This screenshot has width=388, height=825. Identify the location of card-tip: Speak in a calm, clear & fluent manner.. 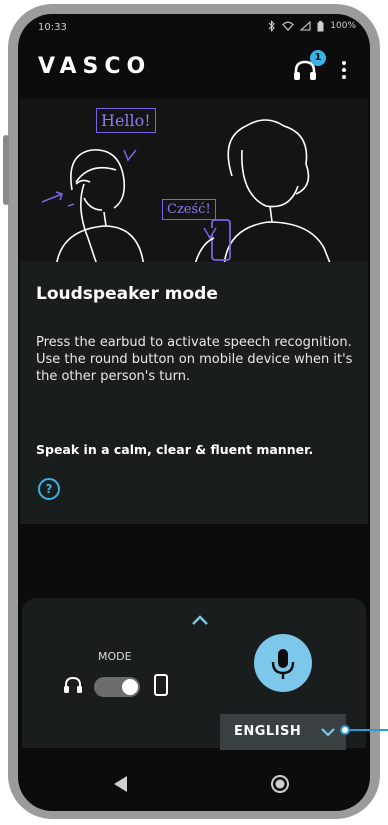
(175, 449).